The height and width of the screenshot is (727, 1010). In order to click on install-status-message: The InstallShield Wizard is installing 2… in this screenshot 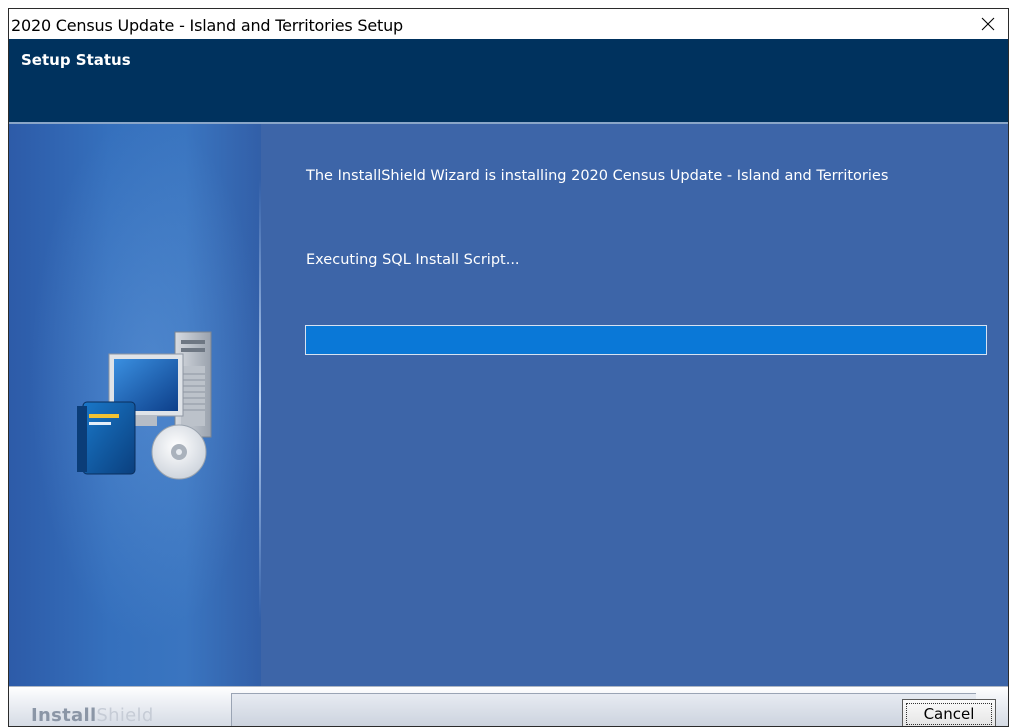, I will do `click(597, 176)`.